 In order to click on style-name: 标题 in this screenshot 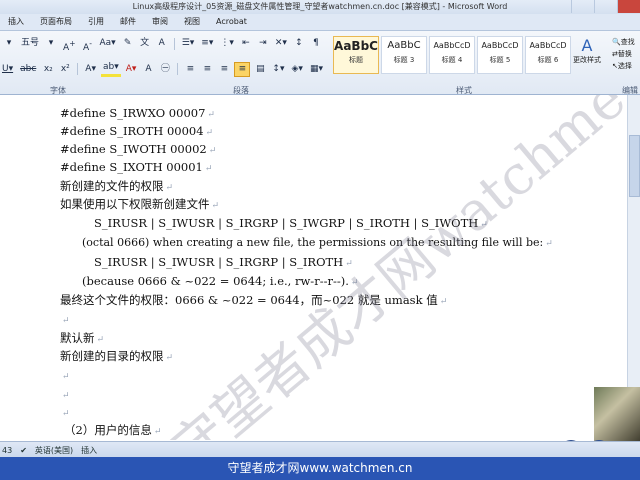, I will do `click(356, 60)`.